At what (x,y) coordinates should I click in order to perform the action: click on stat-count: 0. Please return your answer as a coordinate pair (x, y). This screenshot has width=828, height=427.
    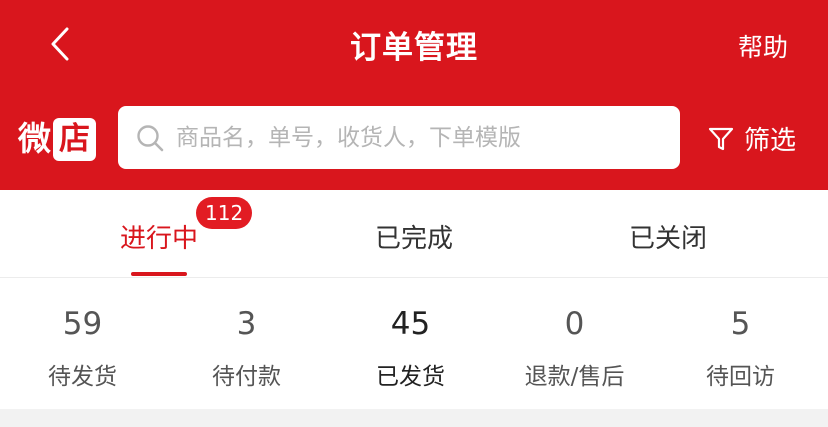
    Looking at the image, I should click on (574, 324).